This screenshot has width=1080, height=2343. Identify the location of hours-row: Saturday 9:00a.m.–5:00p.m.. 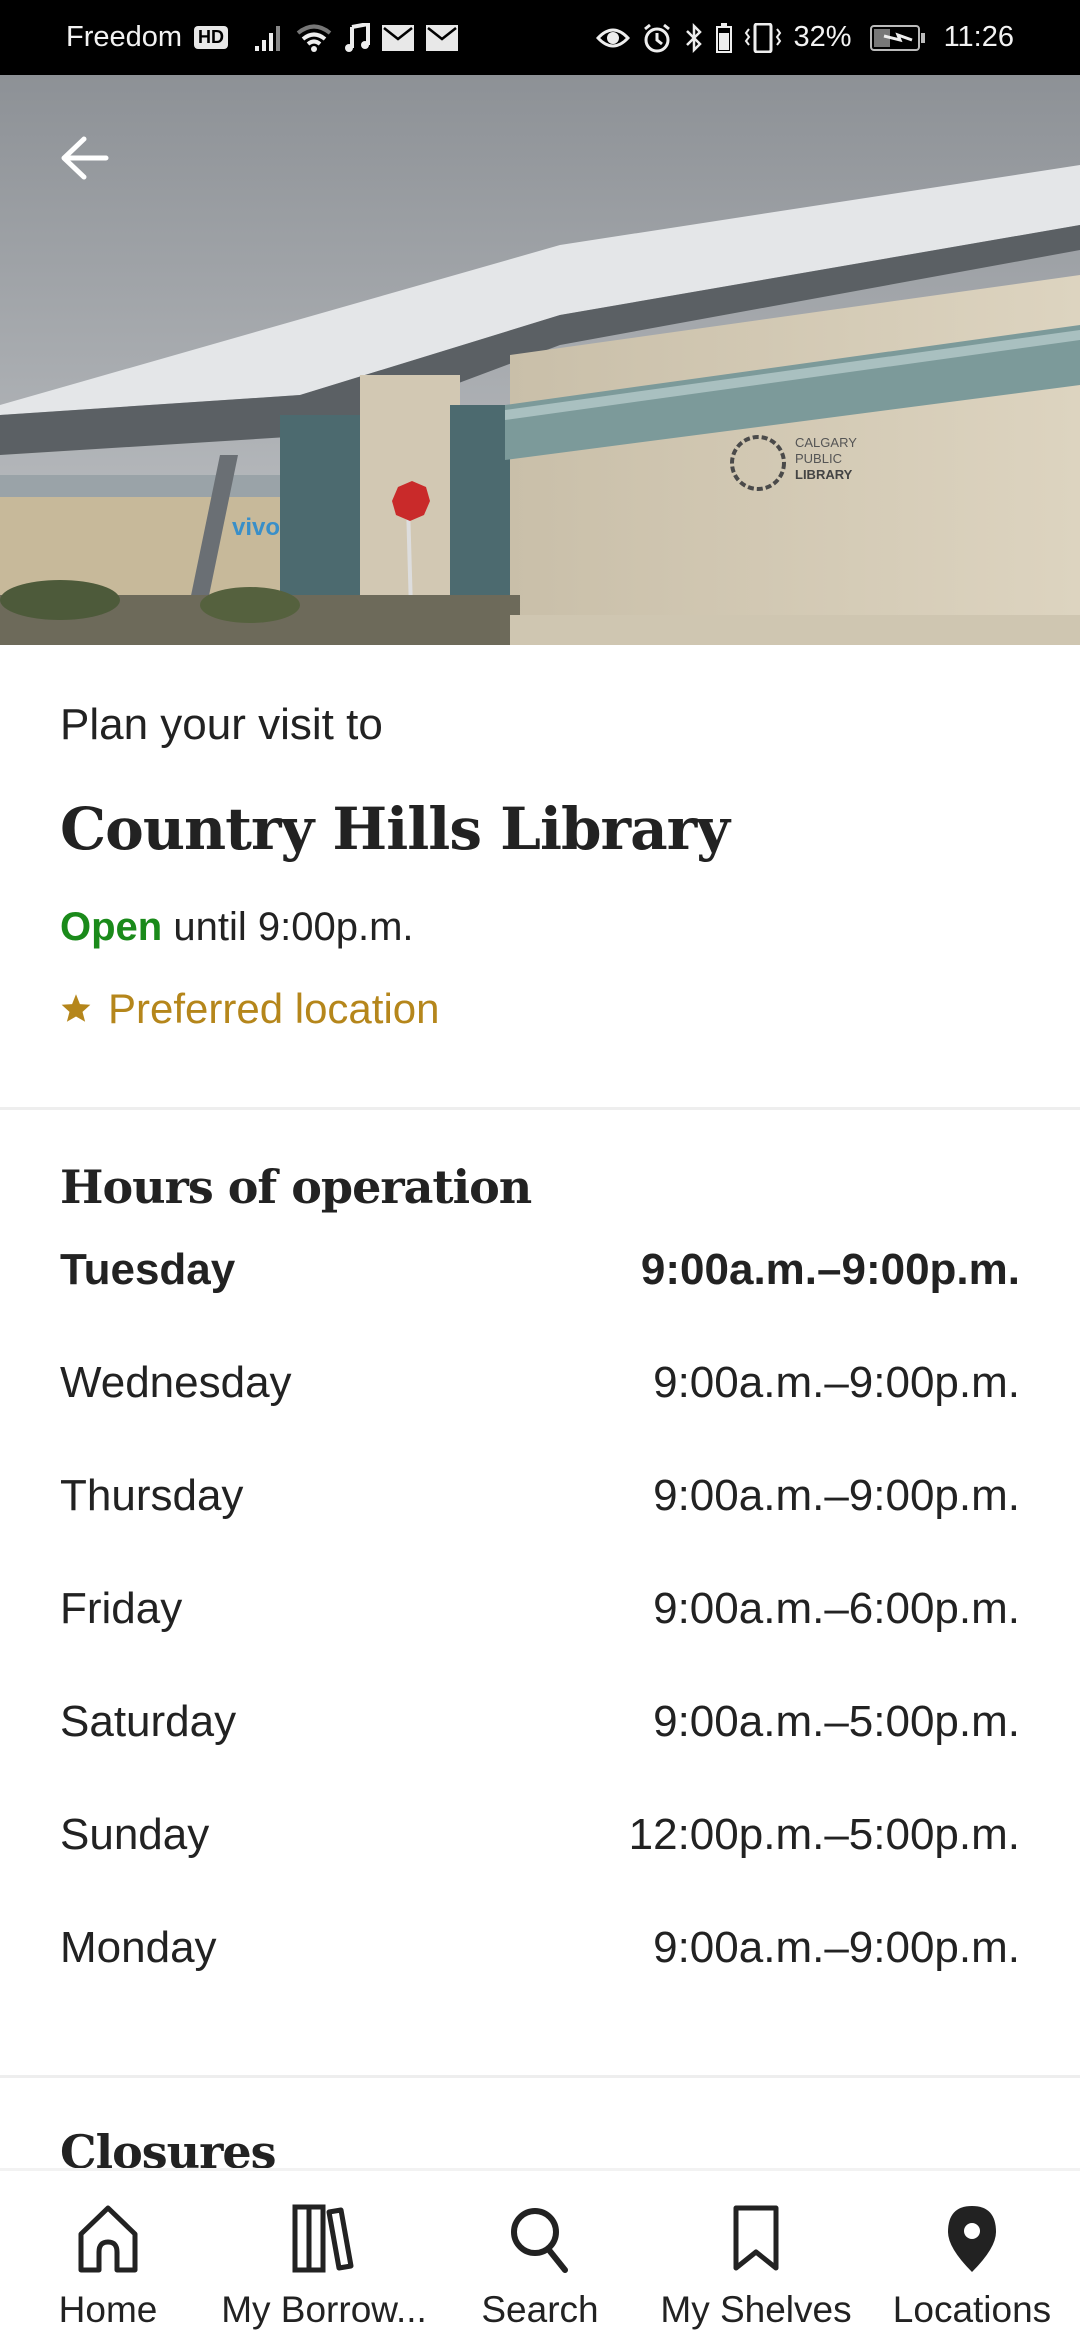
(540, 1753).